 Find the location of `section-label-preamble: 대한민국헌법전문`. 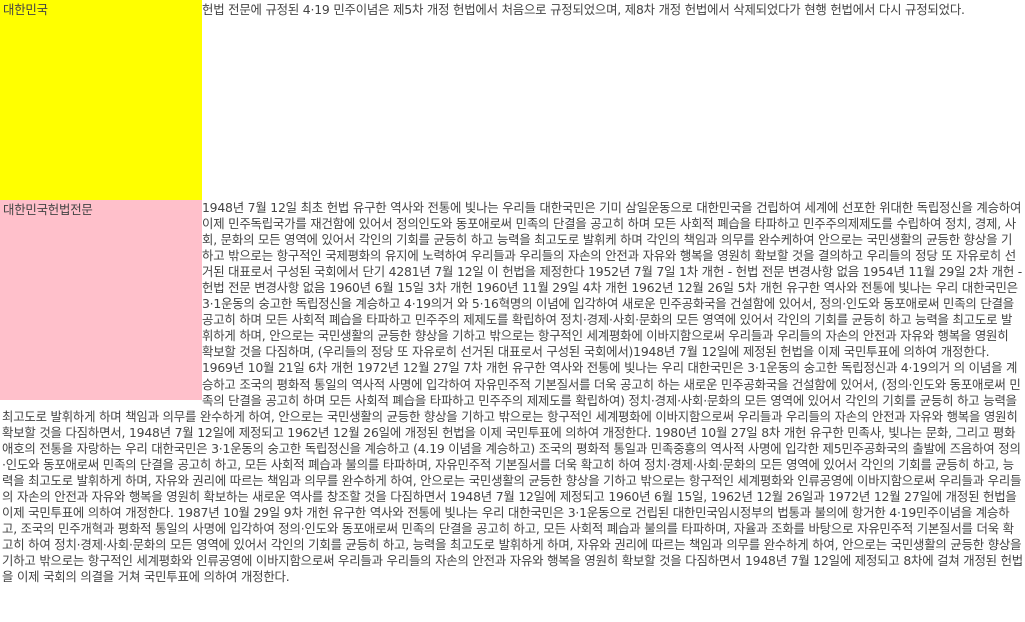

section-label-preamble: 대한민국헌법전문 is located at coordinates (101, 300).